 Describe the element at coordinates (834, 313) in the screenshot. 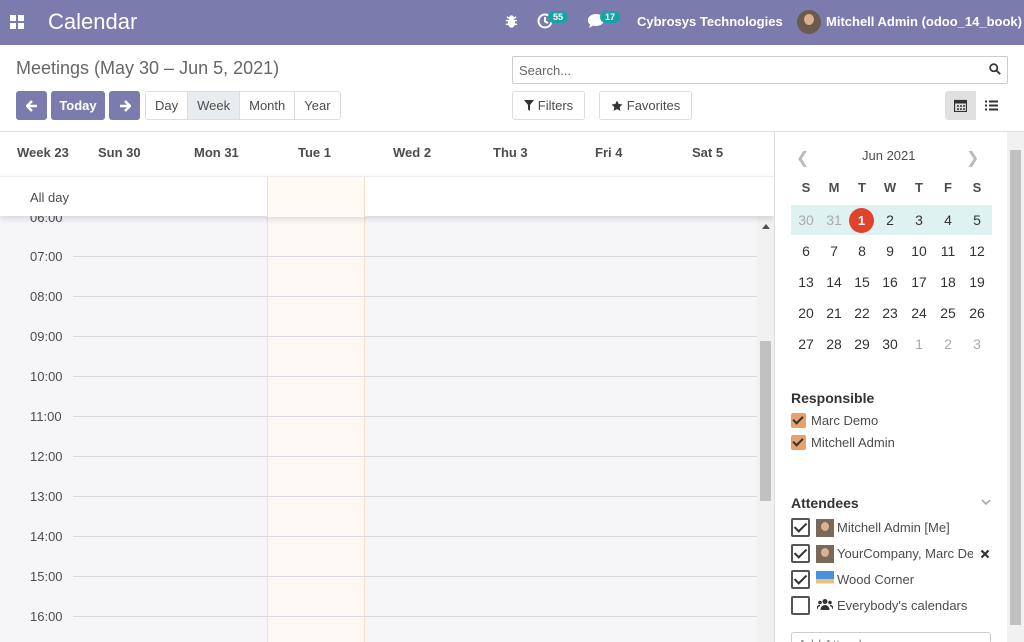

I see `mini-day: 21` at that location.